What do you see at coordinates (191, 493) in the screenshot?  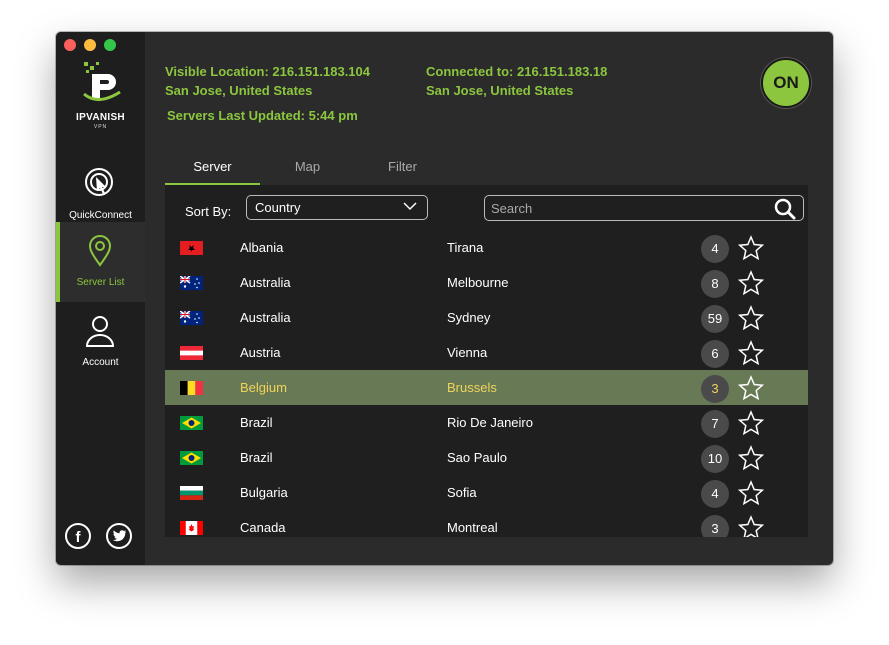 I see `bulgaria-flag-icon` at bounding box center [191, 493].